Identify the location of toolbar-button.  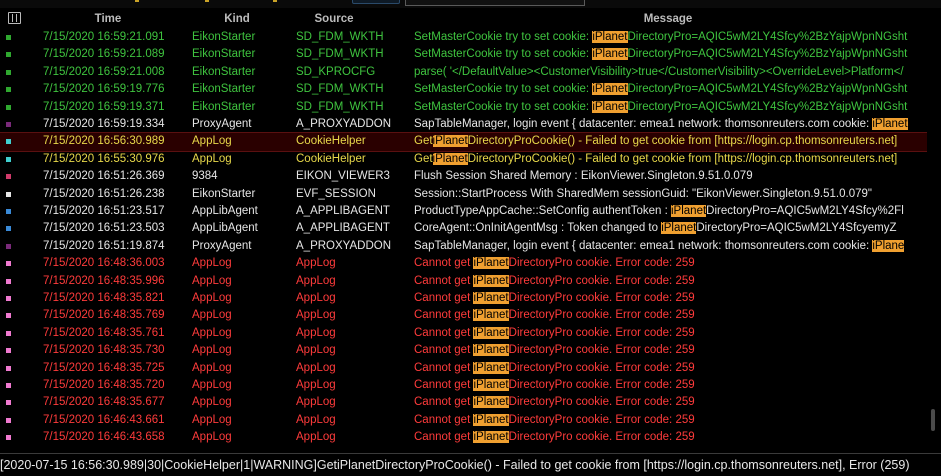
(376, 2).